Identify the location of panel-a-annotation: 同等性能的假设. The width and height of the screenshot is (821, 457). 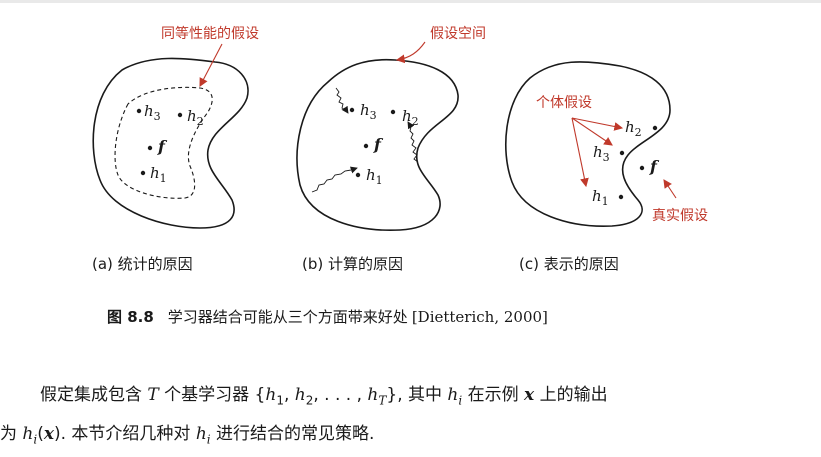
(210, 33).